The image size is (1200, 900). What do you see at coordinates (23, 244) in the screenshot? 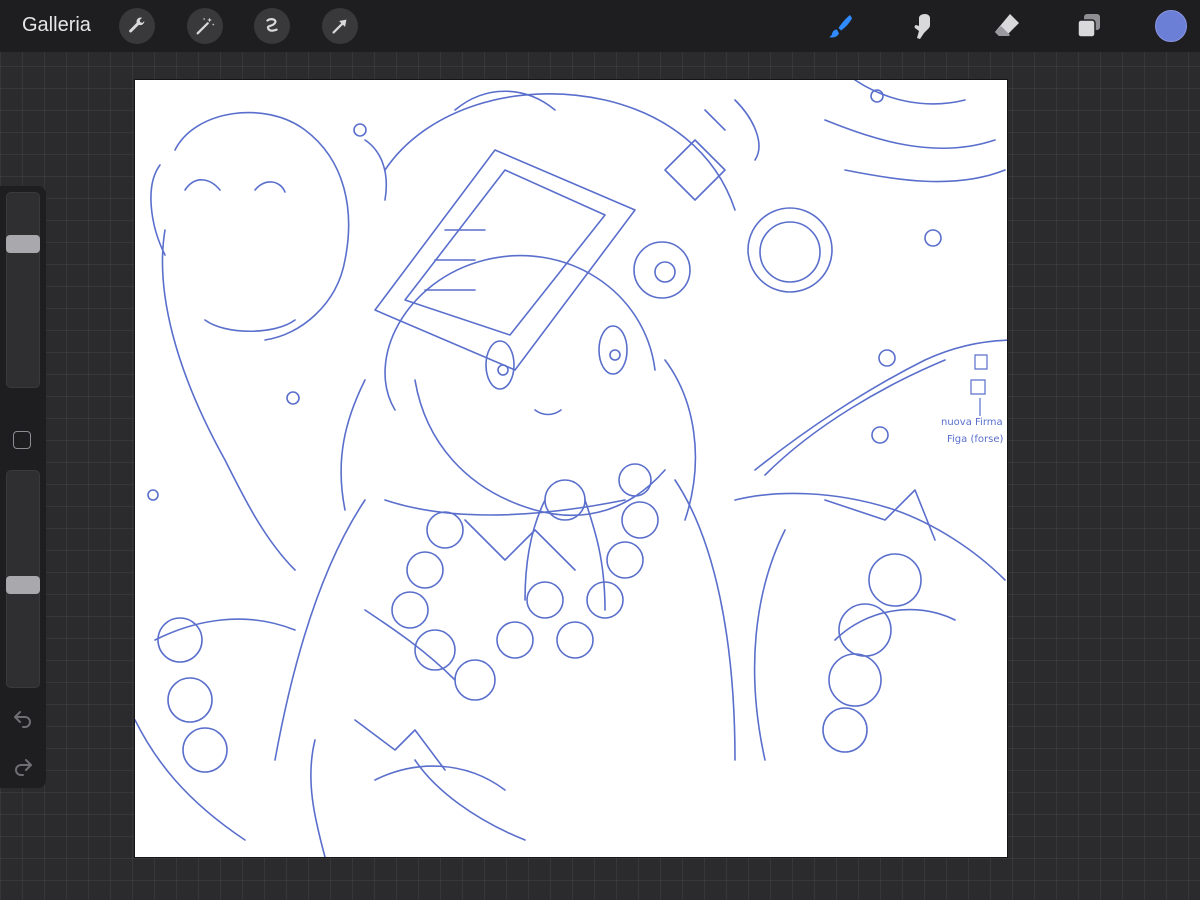
I see `brush-size-thumb` at bounding box center [23, 244].